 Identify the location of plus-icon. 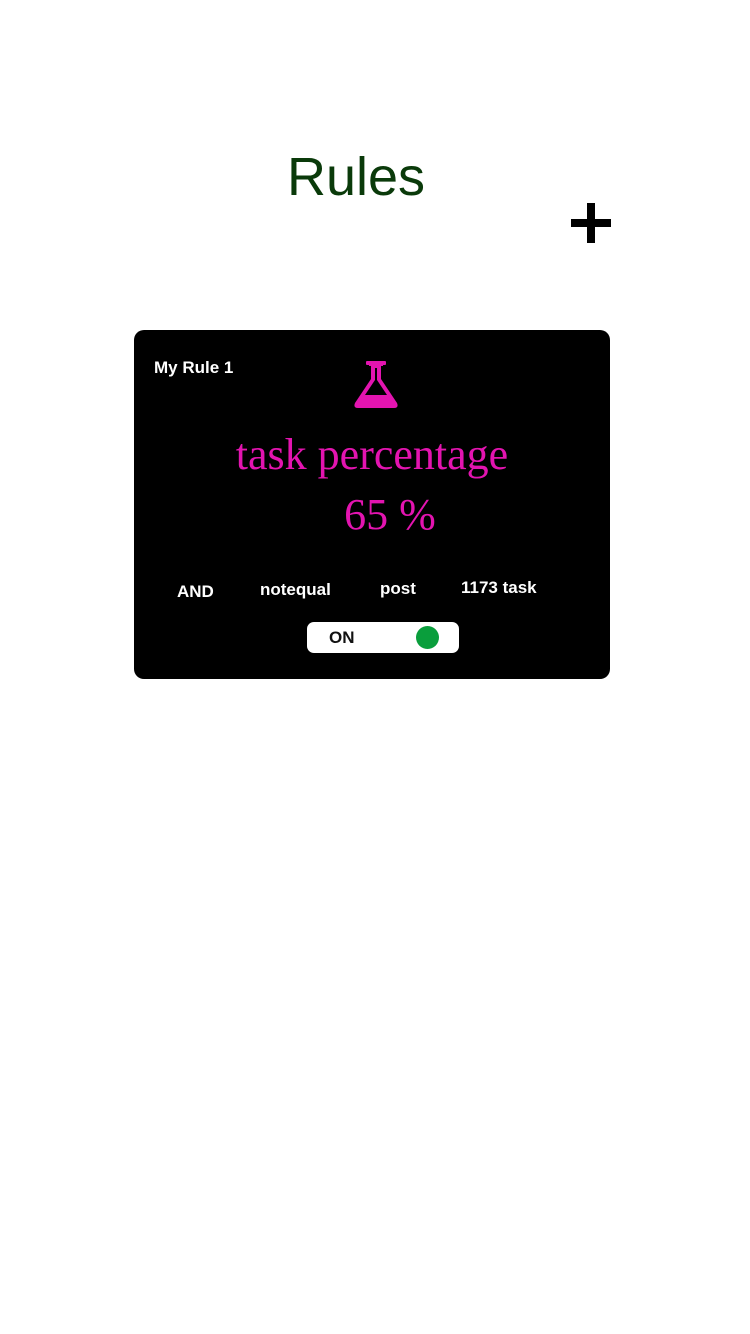
(591, 223).